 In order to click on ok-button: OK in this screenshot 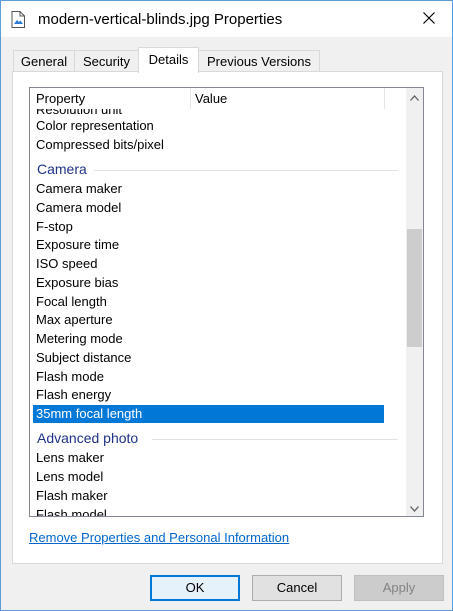, I will do `click(195, 588)`.